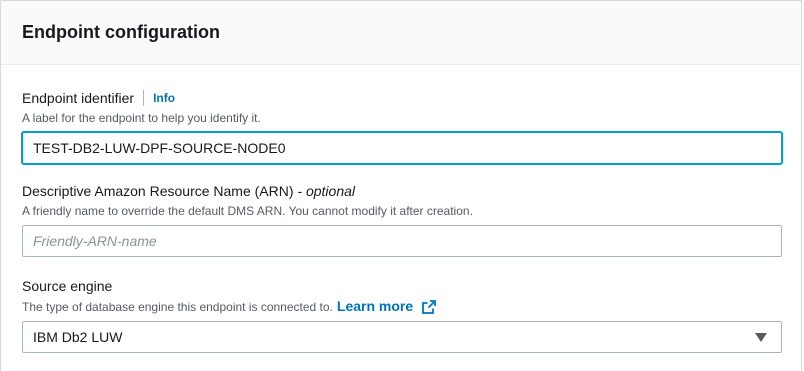  I want to click on source-engine-label: Source engine, so click(67, 286).